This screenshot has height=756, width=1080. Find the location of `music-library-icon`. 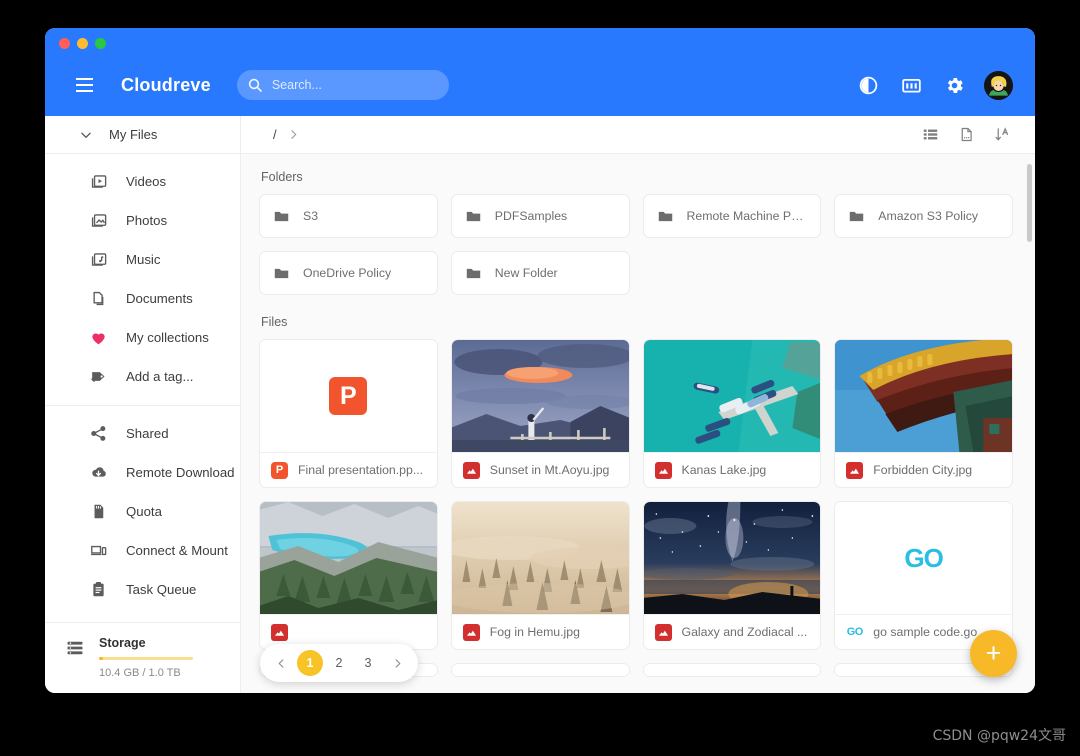

music-library-icon is located at coordinates (98, 259).